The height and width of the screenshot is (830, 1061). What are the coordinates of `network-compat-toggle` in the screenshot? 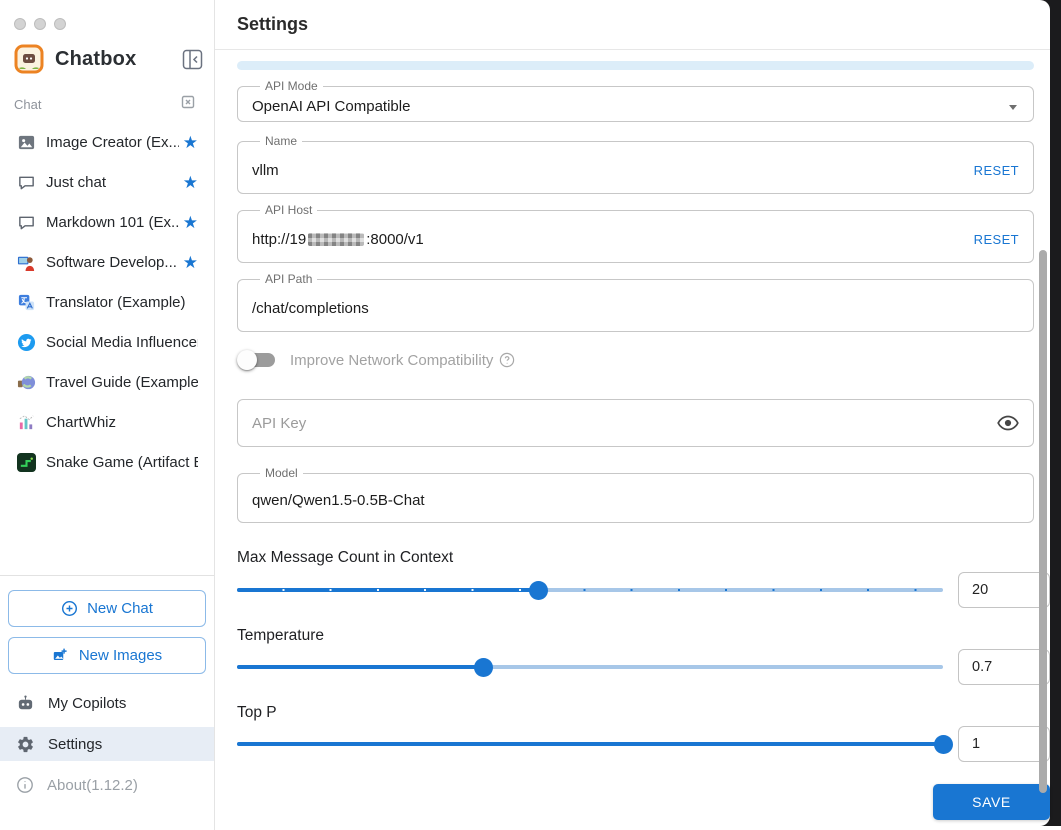 It's located at (256, 360).